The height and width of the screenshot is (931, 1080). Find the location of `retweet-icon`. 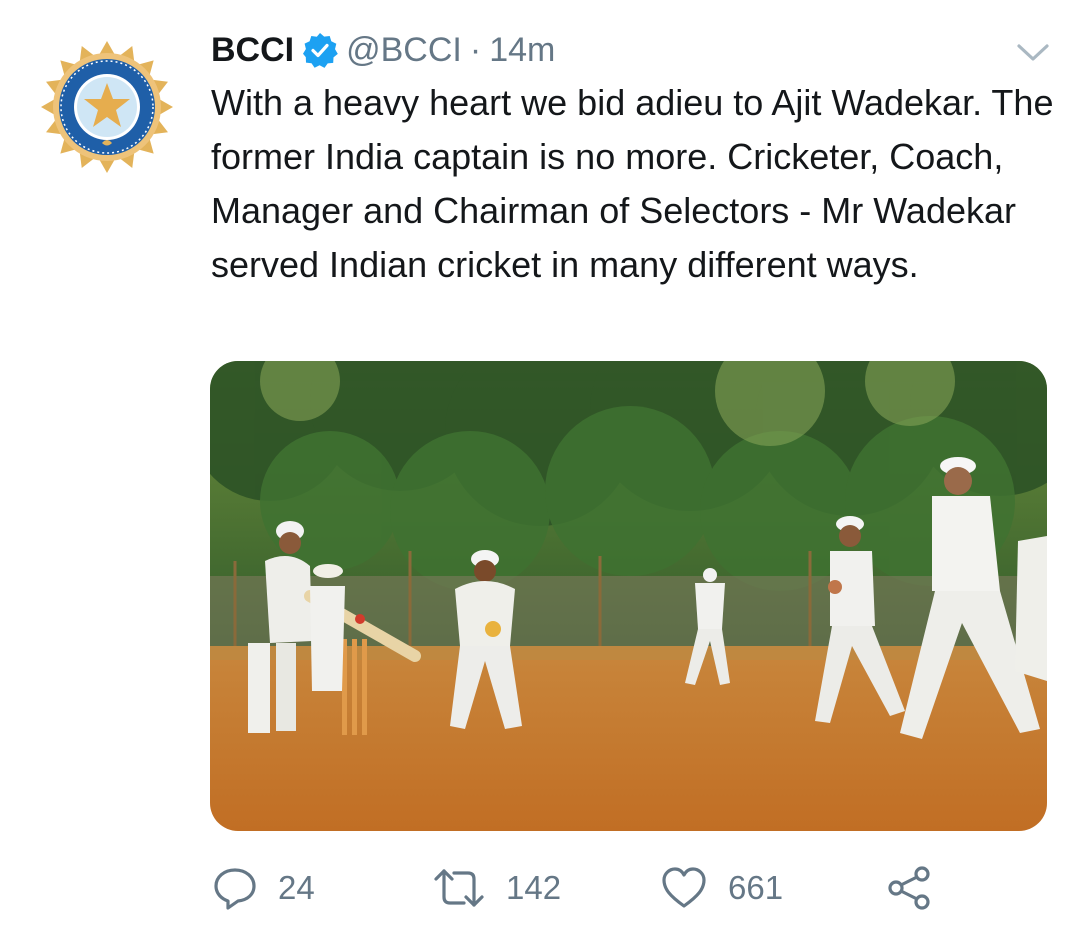

retweet-icon is located at coordinates (459, 888).